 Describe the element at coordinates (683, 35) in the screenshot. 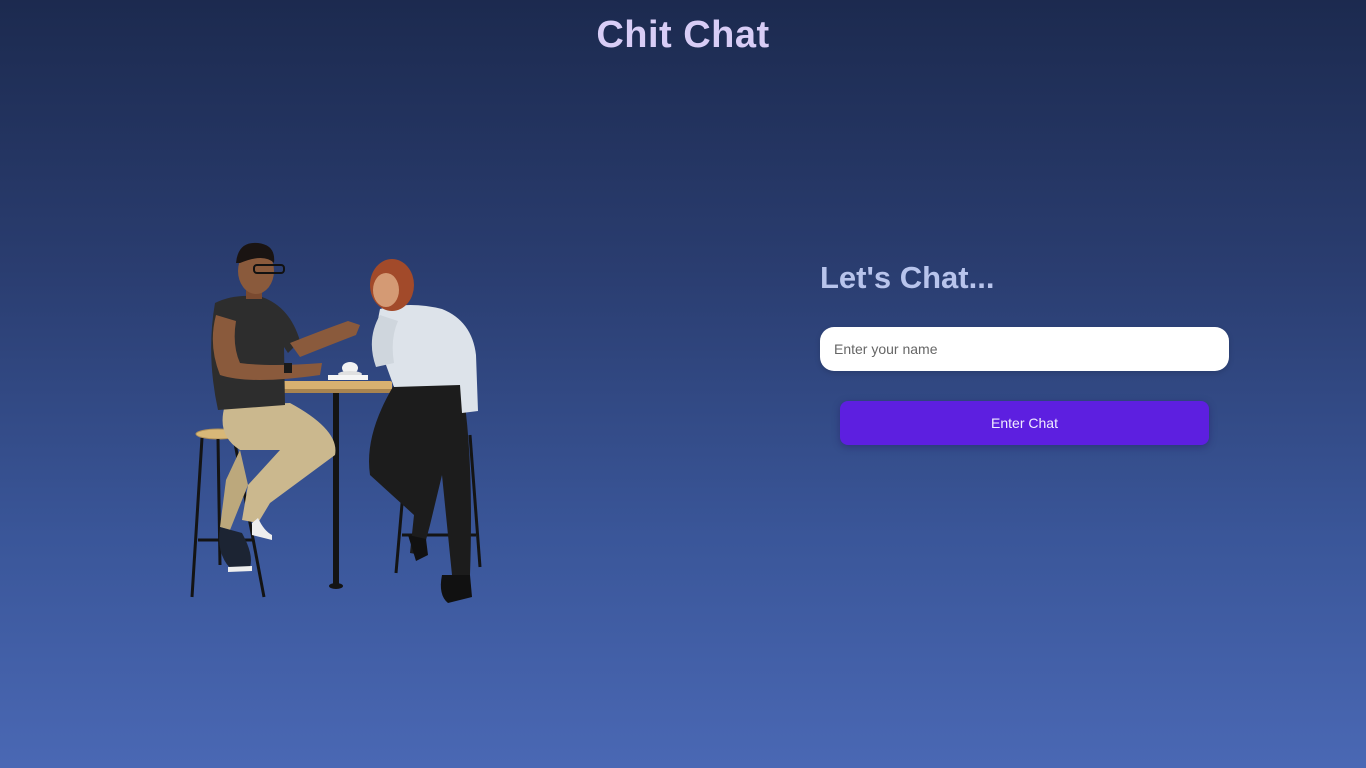

I see `app-title: Chit Chat` at that location.